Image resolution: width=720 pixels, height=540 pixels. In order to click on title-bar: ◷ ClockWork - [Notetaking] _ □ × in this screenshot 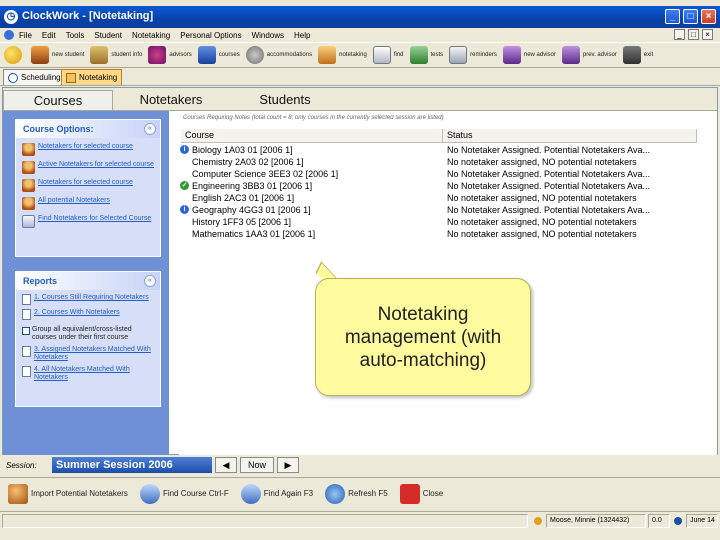, I will do `click(360, 17)`.